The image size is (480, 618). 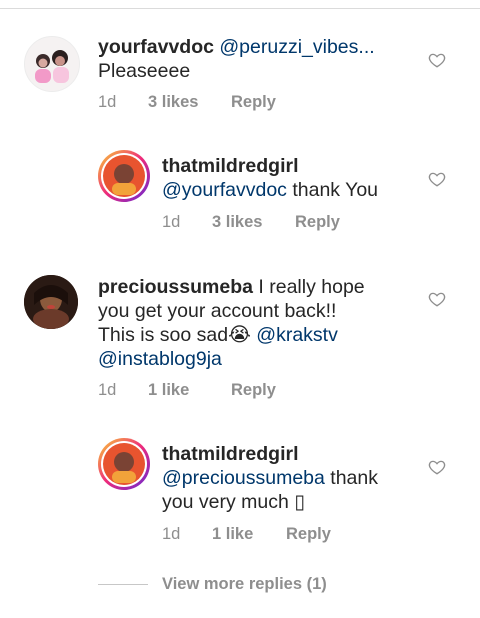 I want to click on username: precioussumeba, so click(x=175, y=287).